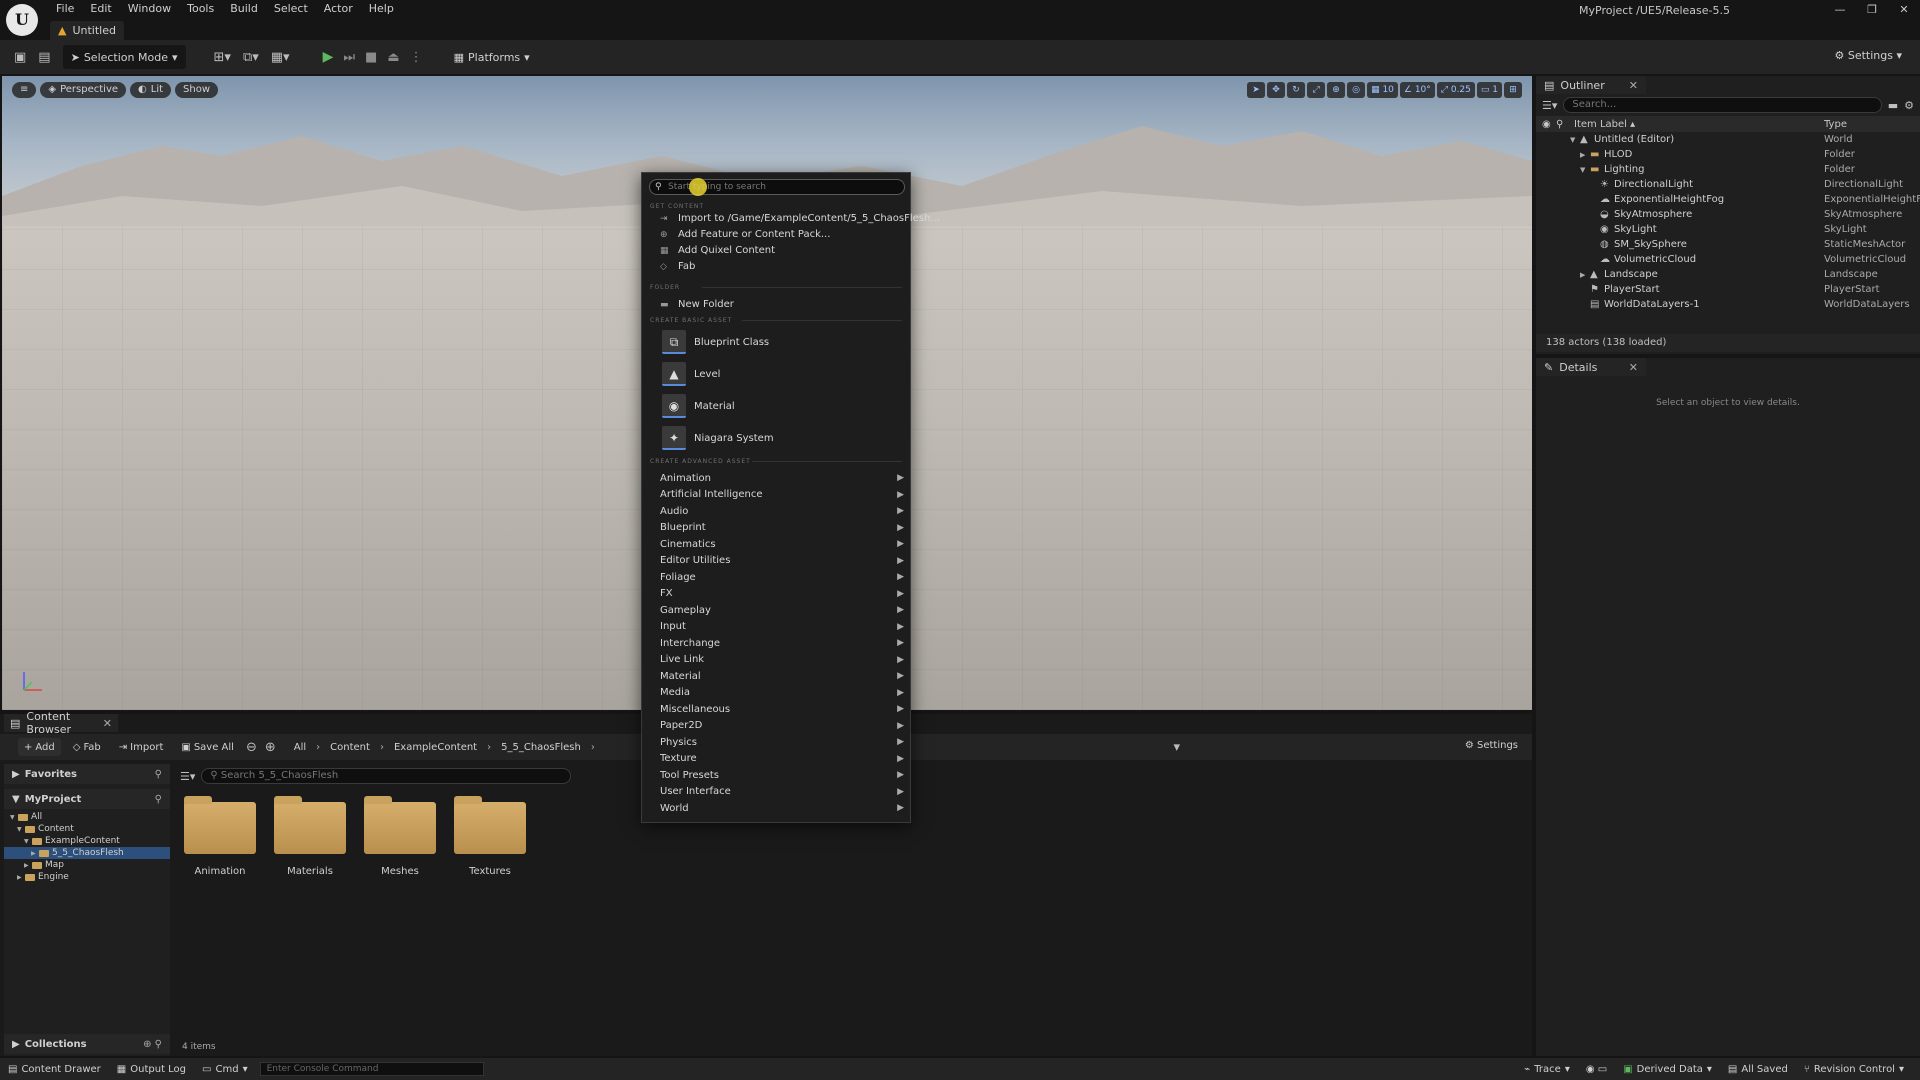 The height and width of the screenshot is (1080, 1920). I want to click on project-header: ▼ MyProject ⚲, so click(87, 799).